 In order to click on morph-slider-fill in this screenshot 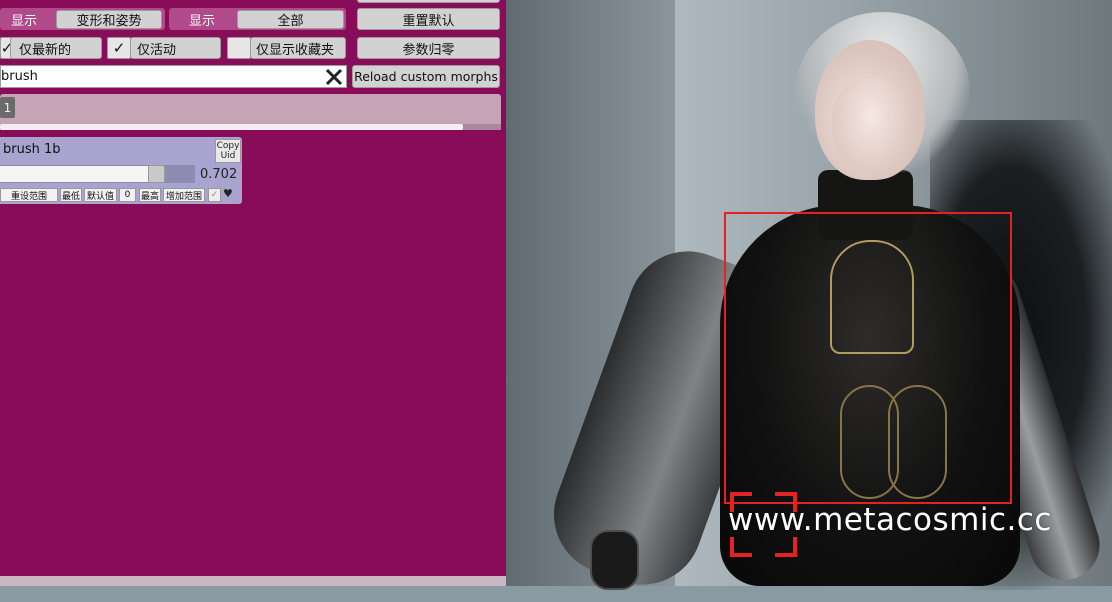, I will do `click(75, 174)`.